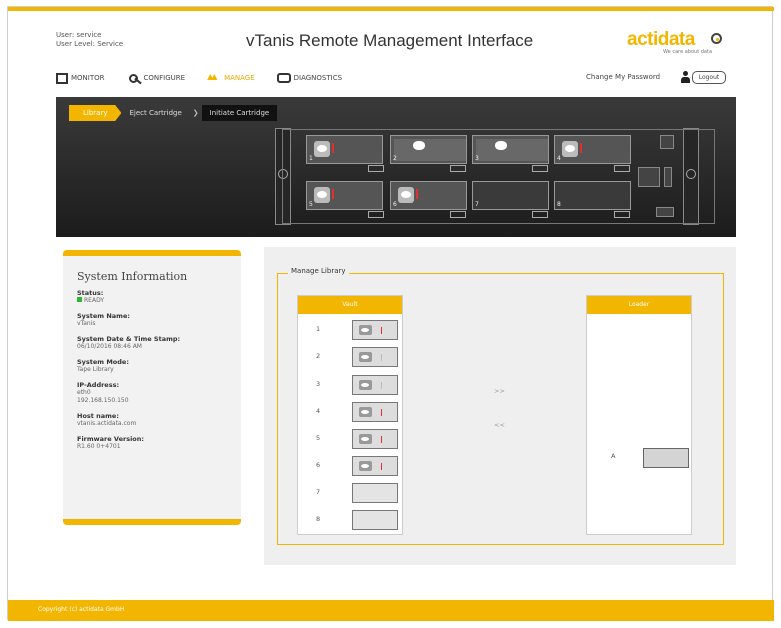 Image resolution: width=781 pixels, height=628 pixels. Describe the element at coordinates (395, 204) in the screenshot. I see `slot-number: 6` at that location.